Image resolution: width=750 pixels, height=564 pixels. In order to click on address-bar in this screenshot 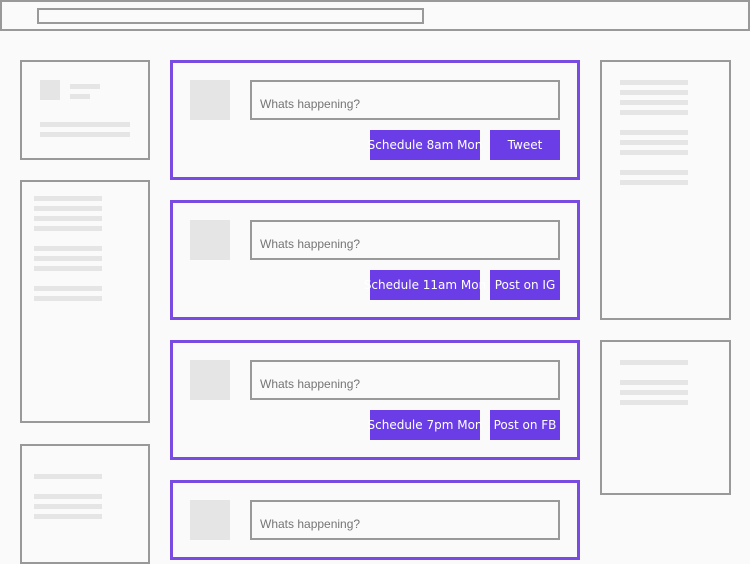, I will do `click(230, 16)`.